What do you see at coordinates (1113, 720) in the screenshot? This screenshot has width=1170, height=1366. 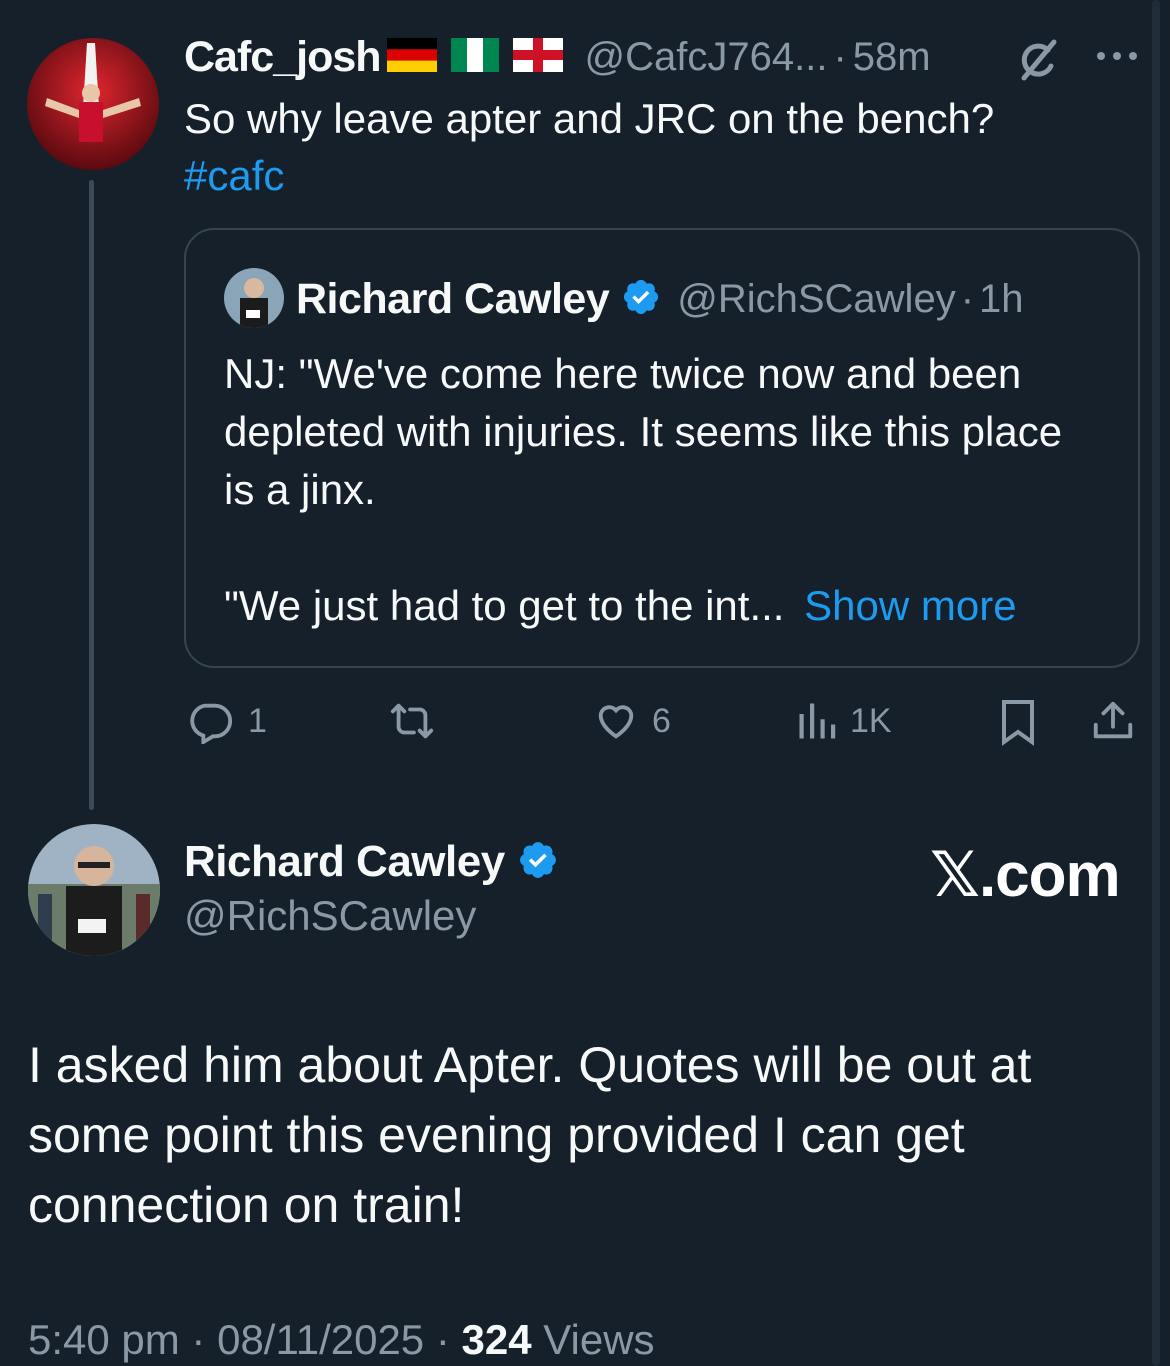 I see `share-icon` at bounding box center [1113, 720].